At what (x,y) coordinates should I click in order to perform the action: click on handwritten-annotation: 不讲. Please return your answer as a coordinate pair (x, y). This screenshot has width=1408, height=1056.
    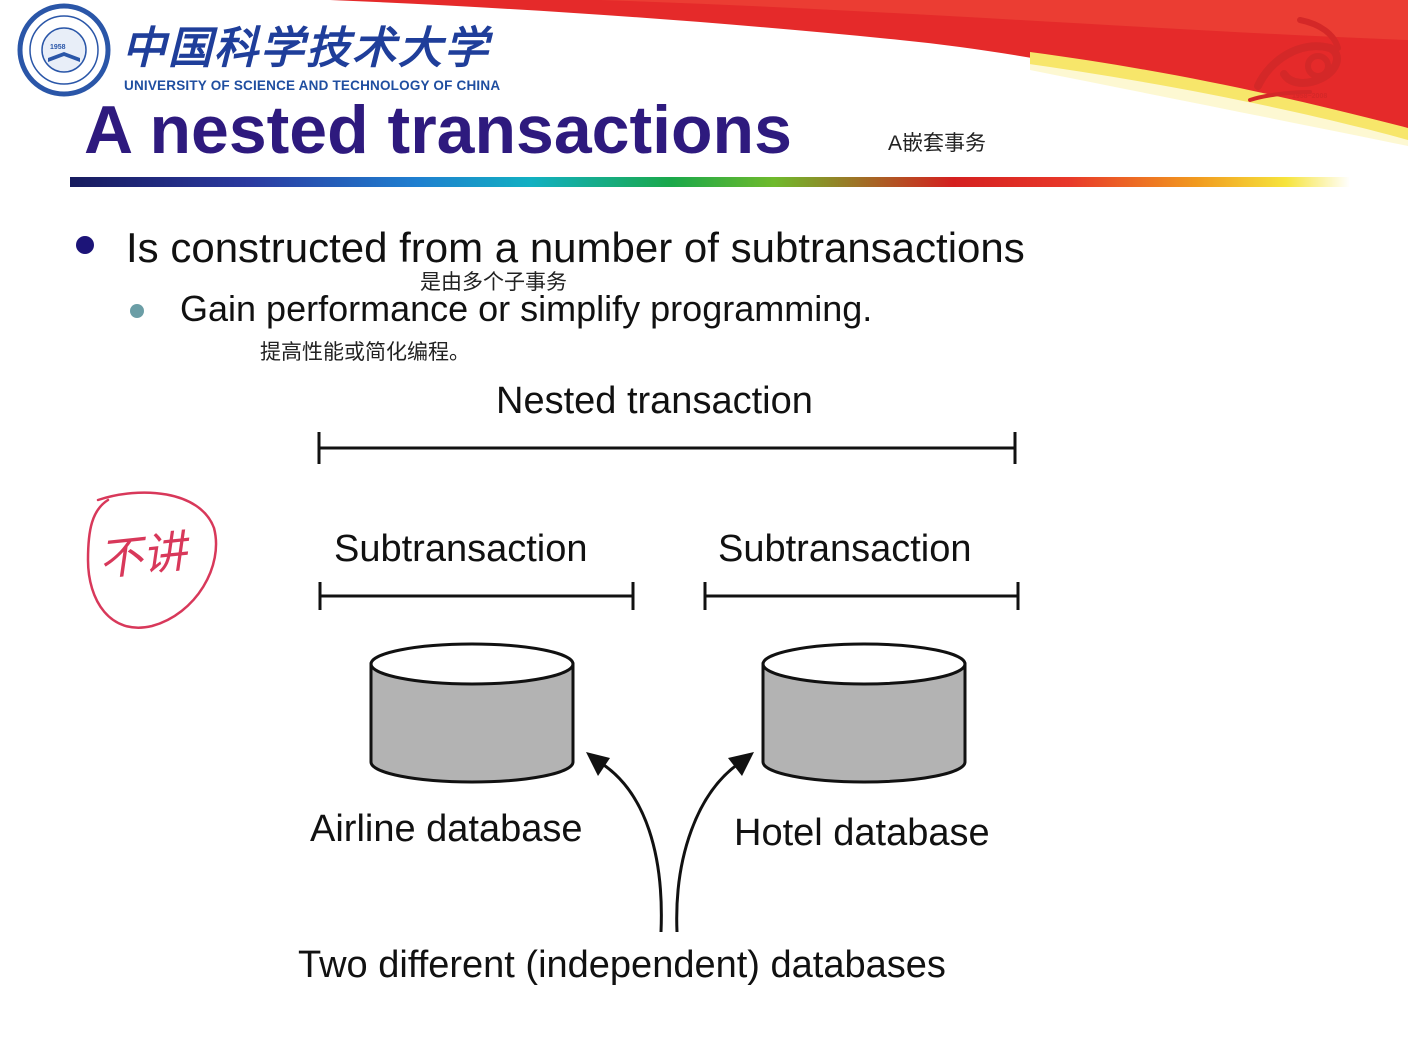
    Looking at the image, I should click on (142, 556).